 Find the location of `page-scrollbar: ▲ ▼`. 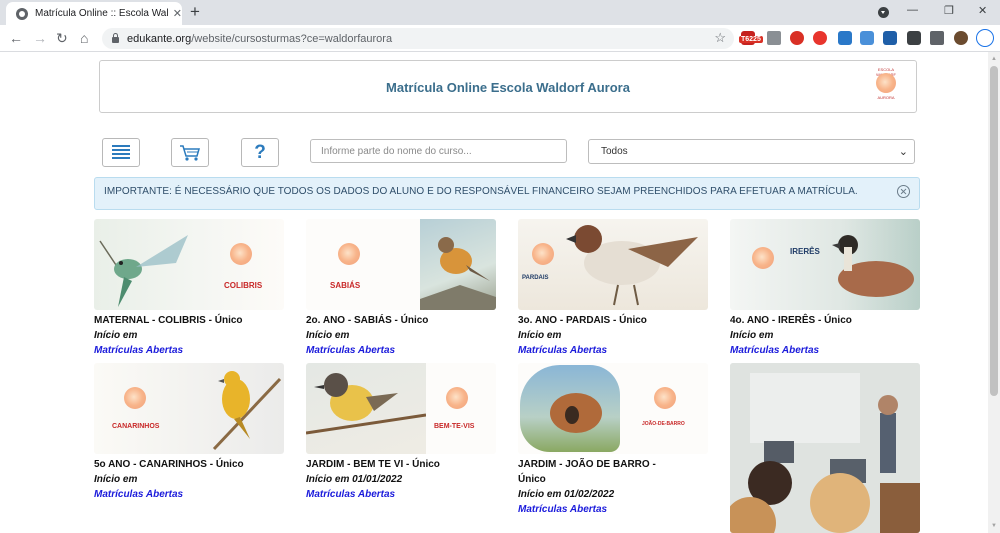

page-scrollbar: ▲ ▼ is located at coordinates (994, 292).